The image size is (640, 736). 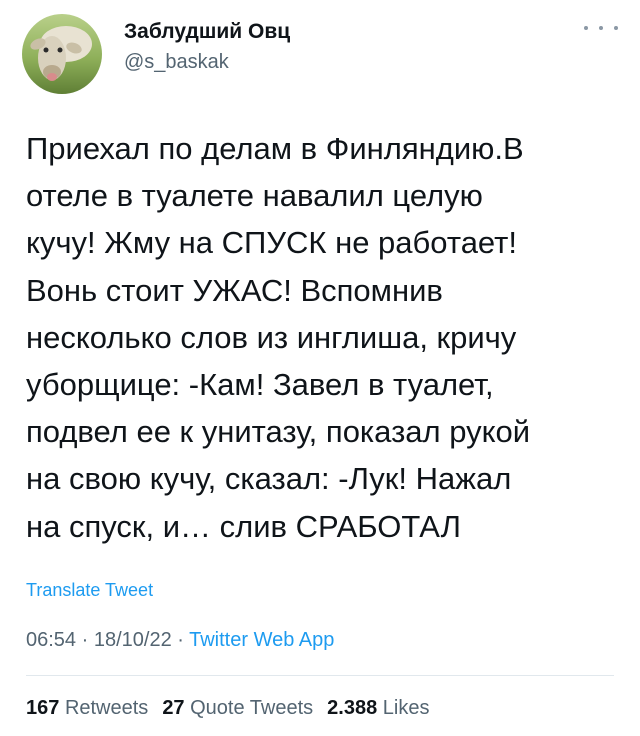 I want to click on tweet-time: 06:54, so click(x=51, y=640).